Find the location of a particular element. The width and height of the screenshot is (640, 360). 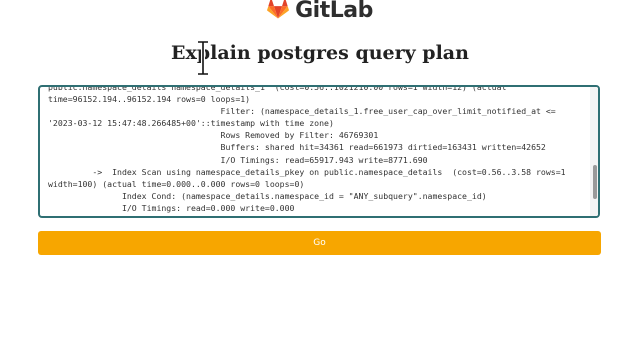

brand-name: GitLab is located at coordinates (334, 11).